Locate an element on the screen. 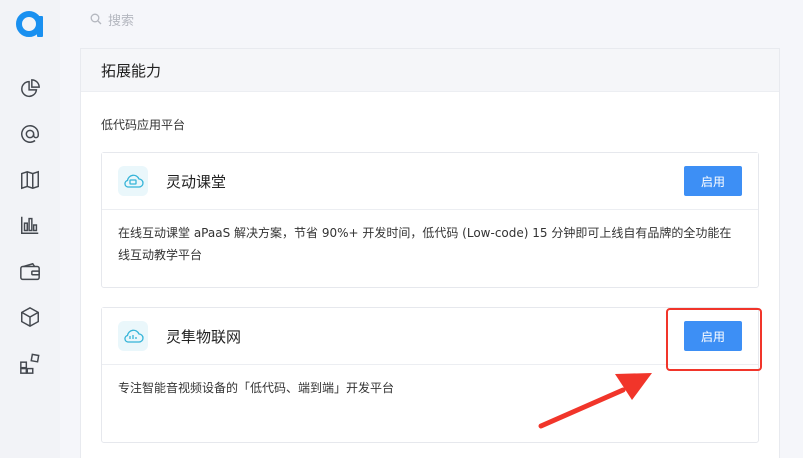  wallet-icon is located at coordinates (30, 272).